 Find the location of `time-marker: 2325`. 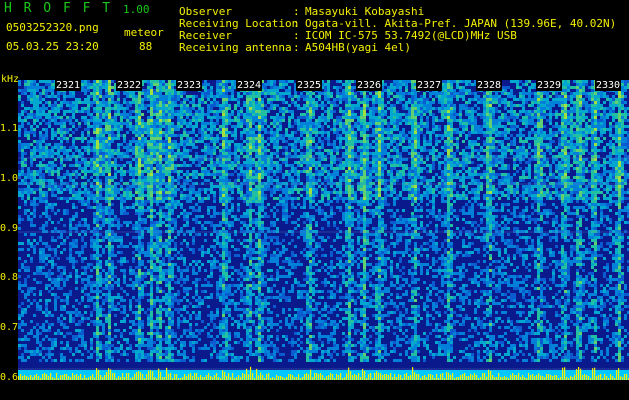

time-marker: 2325 is located at coordinates (309, 85).